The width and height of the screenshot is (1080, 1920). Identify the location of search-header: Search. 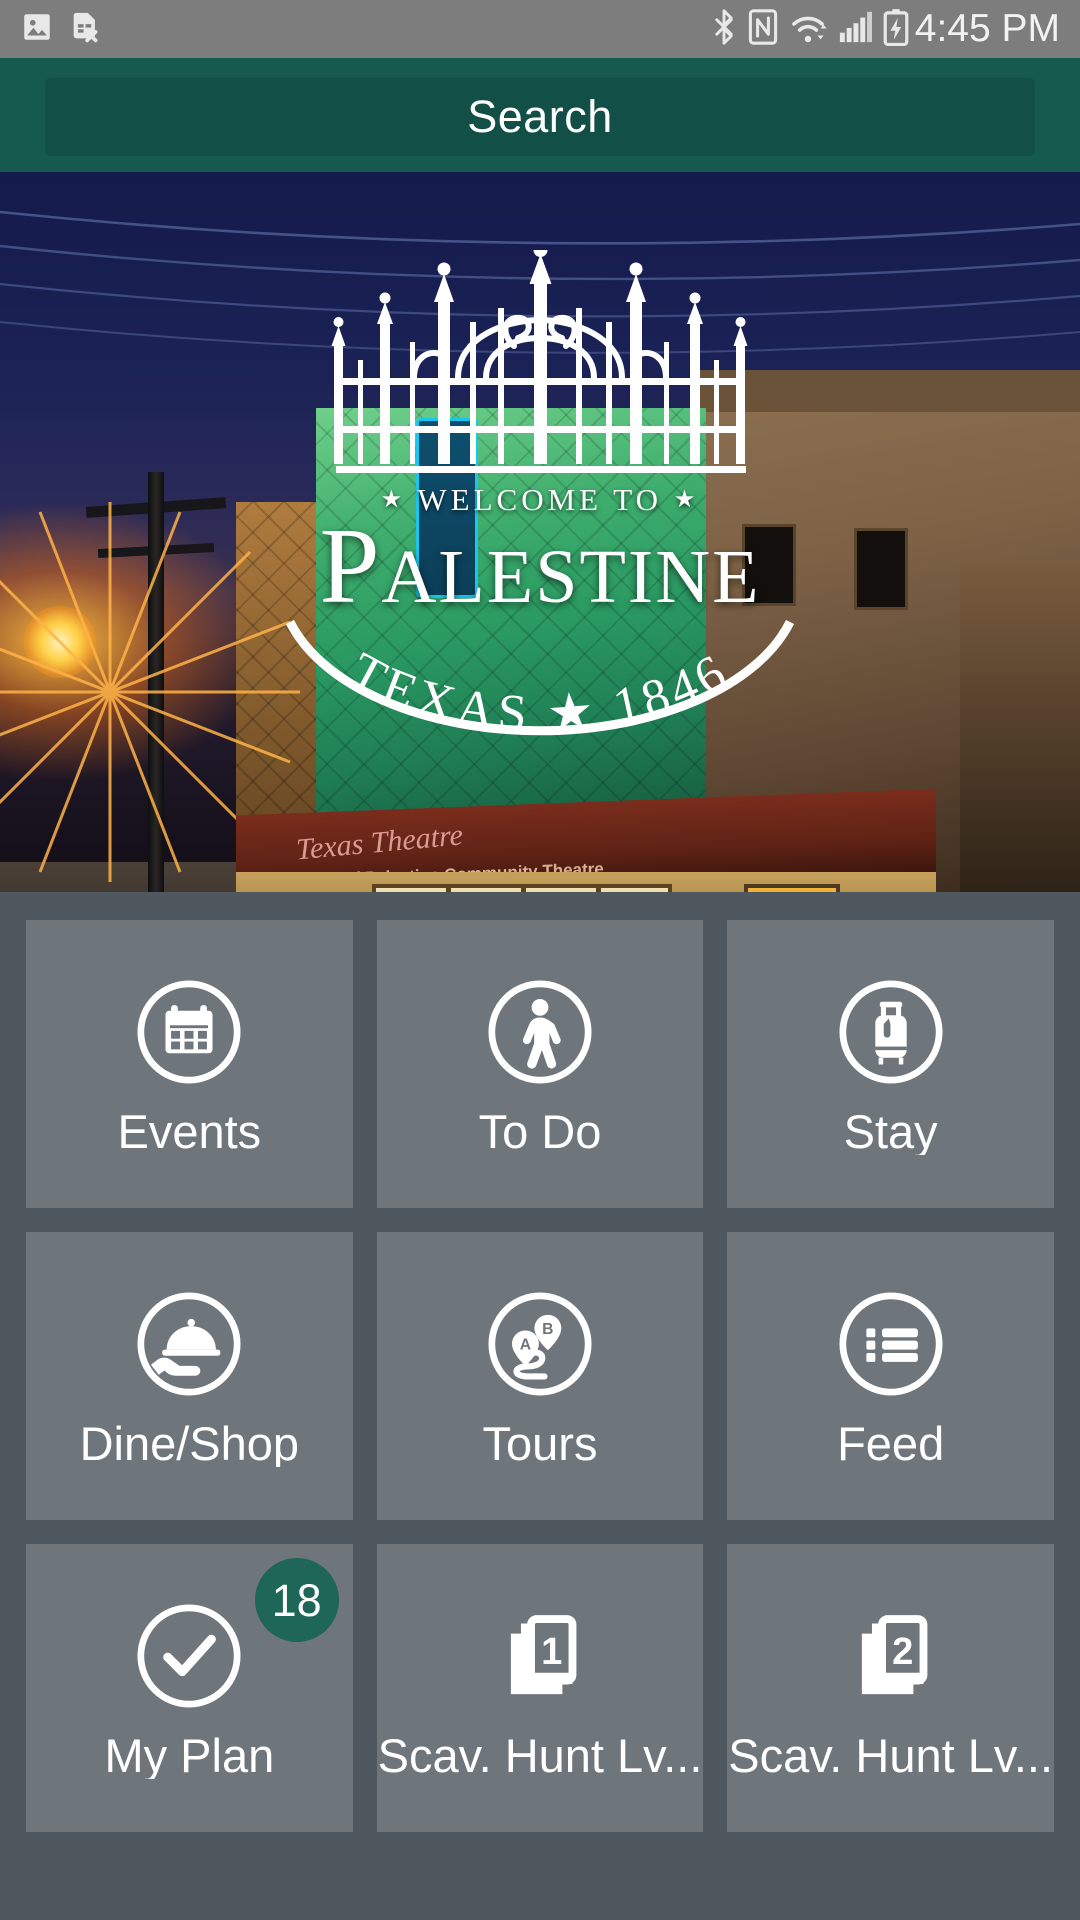
(540, 115).